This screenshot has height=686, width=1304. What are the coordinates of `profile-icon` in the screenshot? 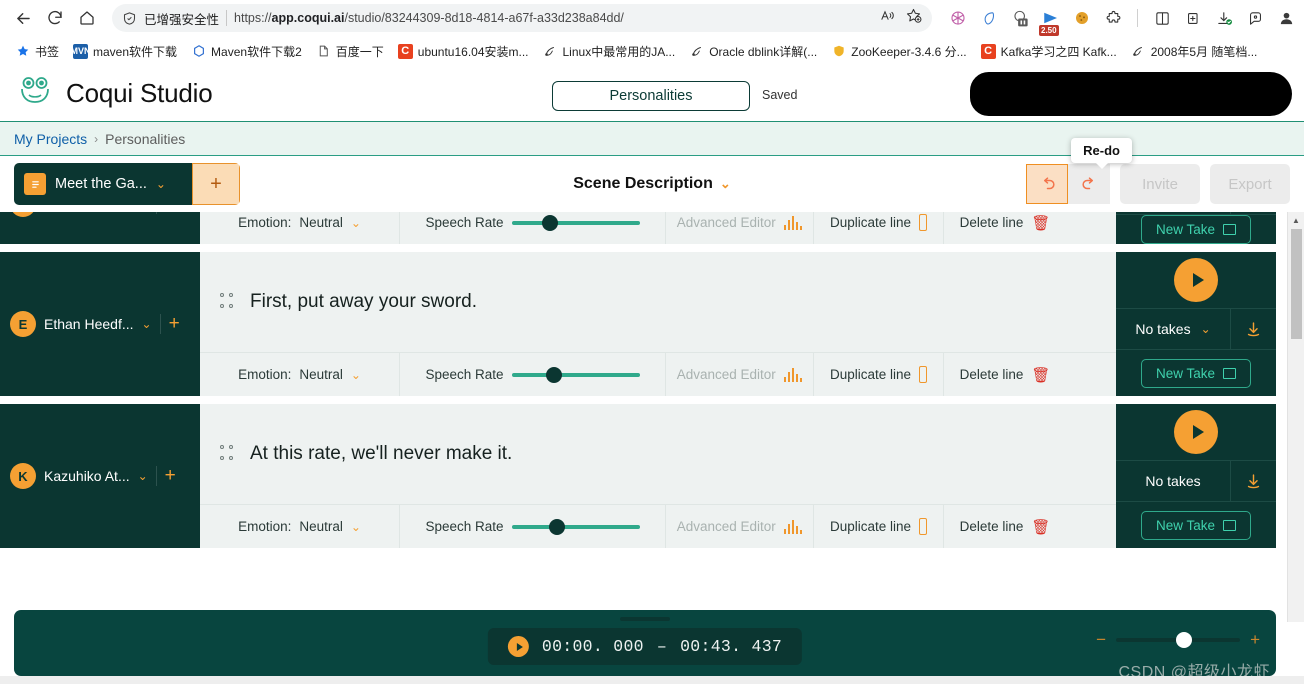 It's located at (1286, 18).